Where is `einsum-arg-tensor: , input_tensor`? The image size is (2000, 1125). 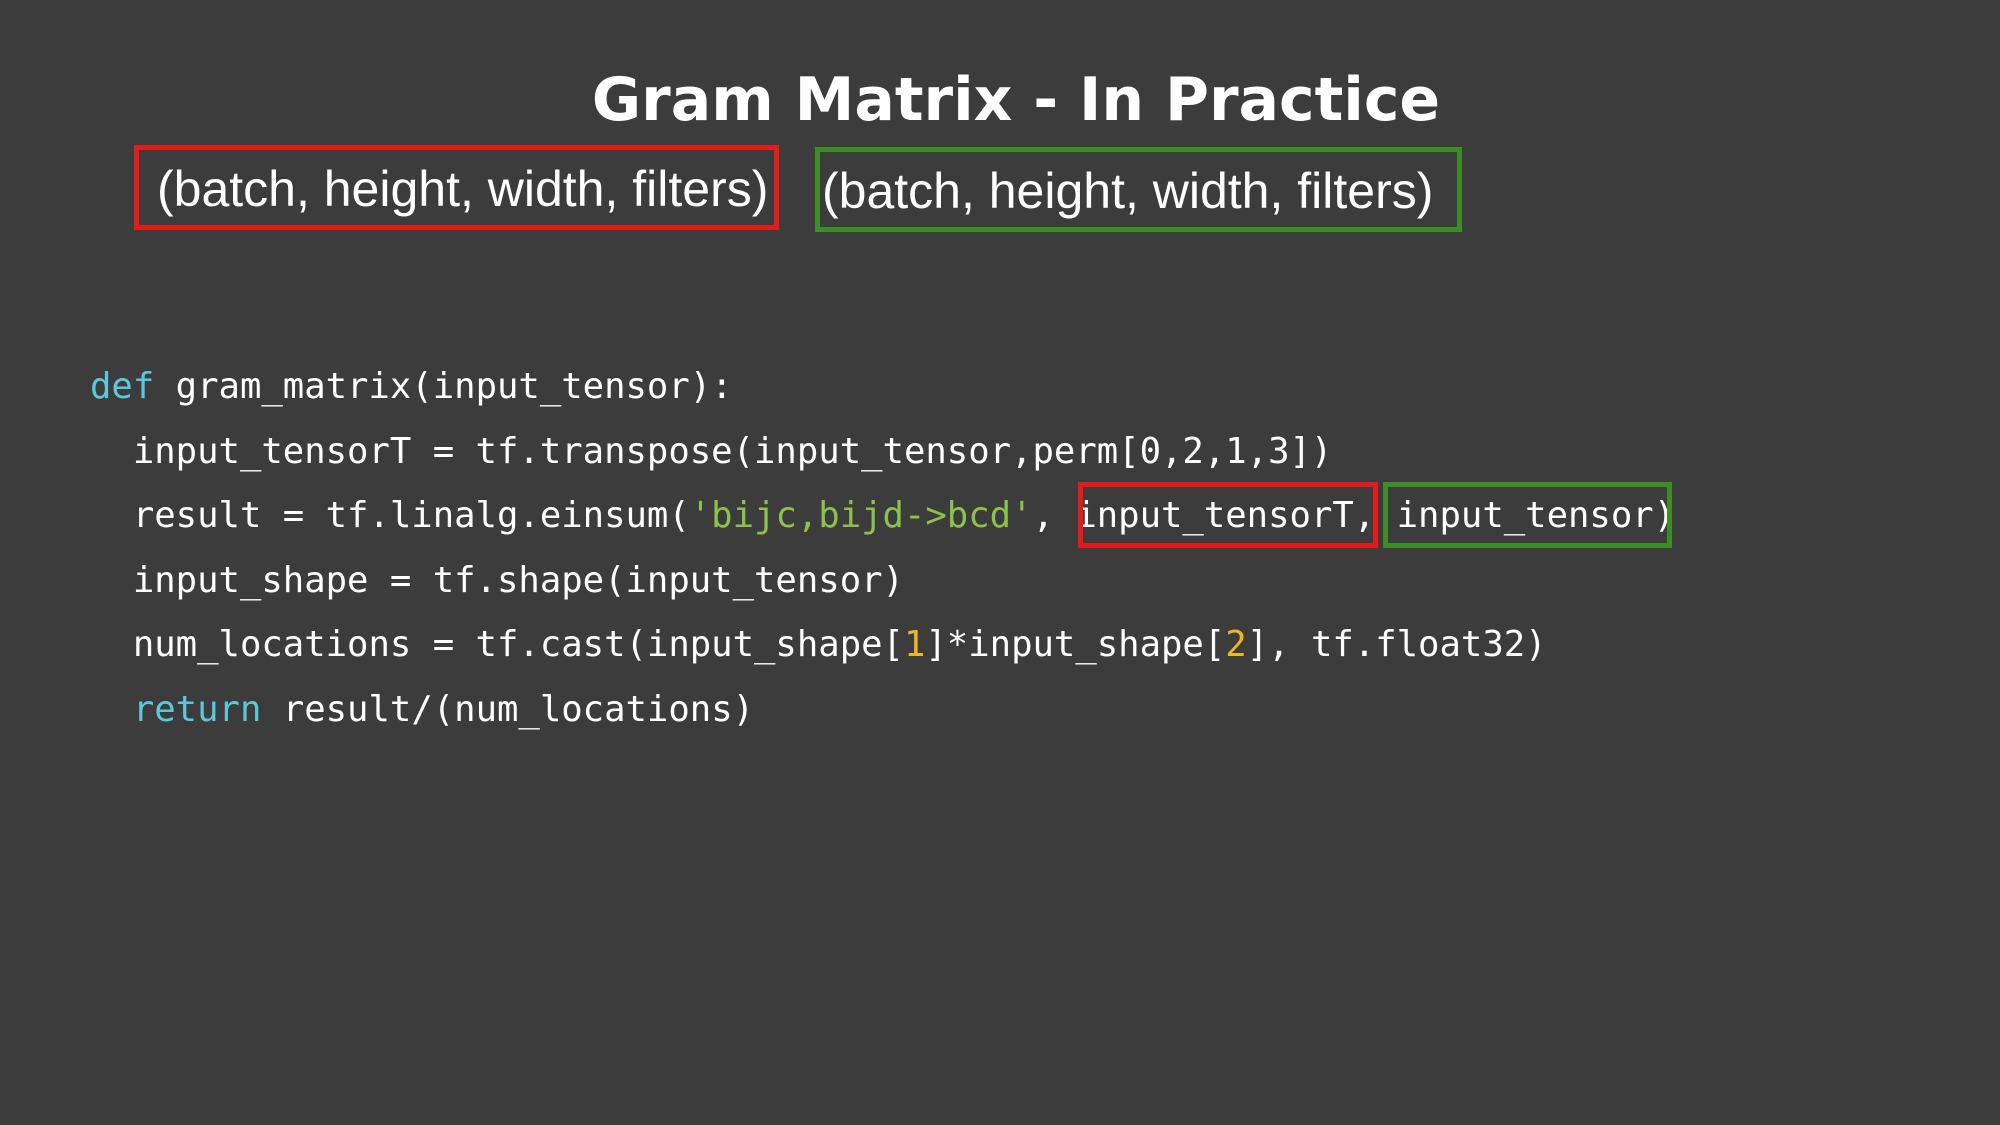
einsum-arg-tensor: , input_tensor is located at coordinates (1503, 515).